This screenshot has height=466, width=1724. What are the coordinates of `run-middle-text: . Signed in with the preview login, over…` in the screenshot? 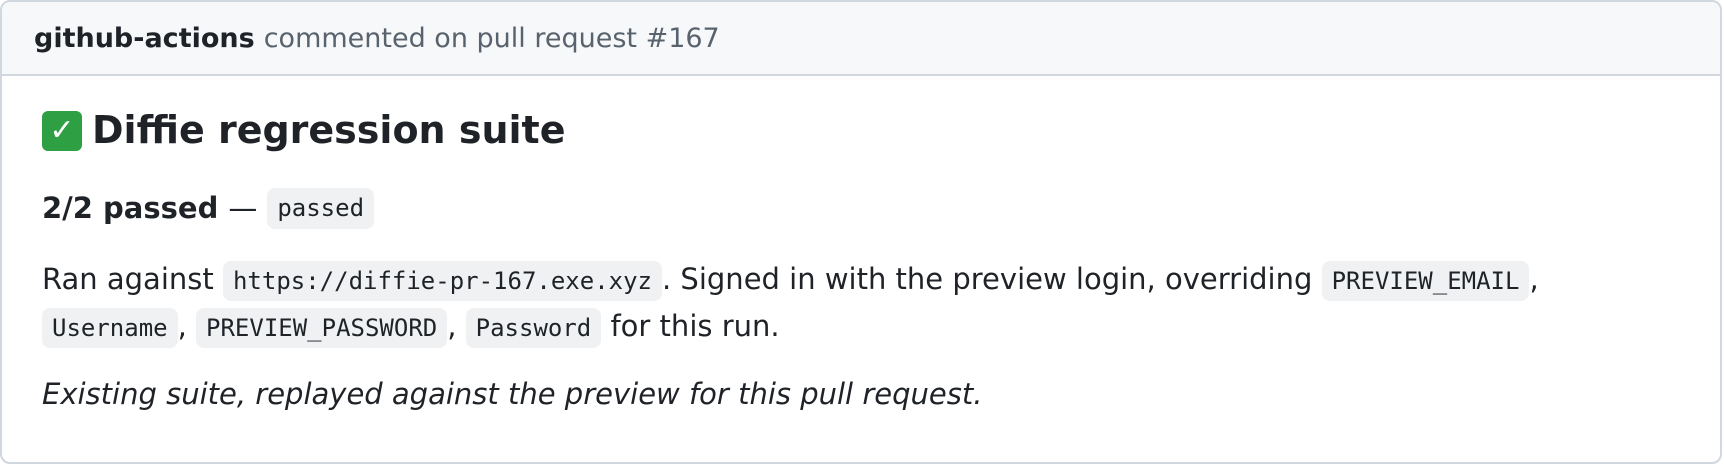 It's located at (987, 278).